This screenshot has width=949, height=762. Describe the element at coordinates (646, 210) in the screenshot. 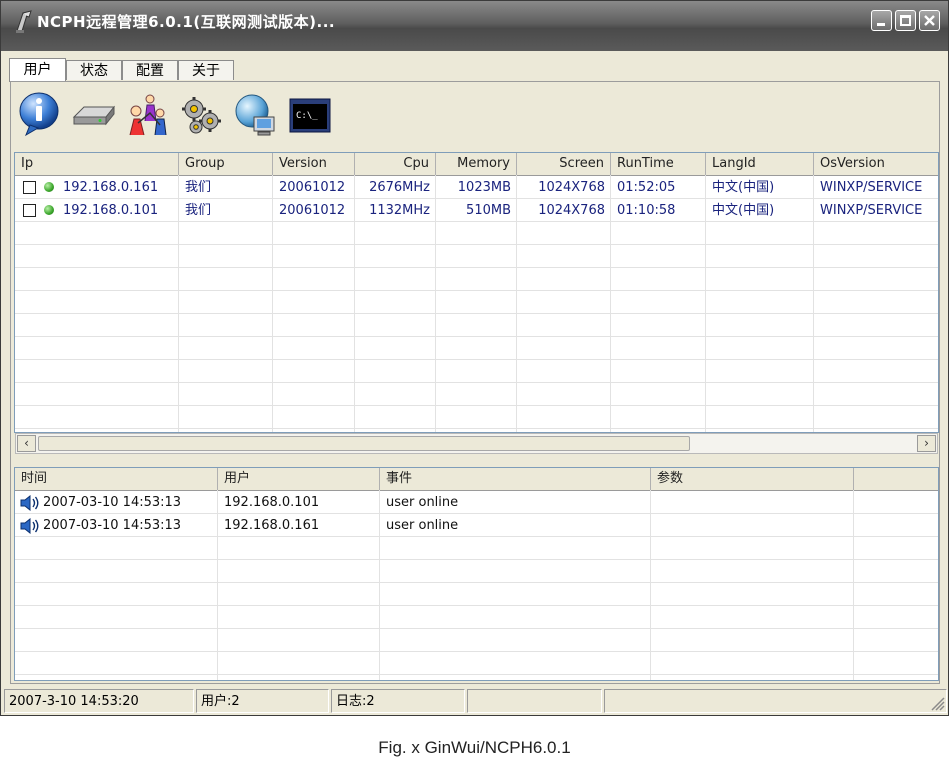

I see `client-runtime: 01:10:58` at that location.